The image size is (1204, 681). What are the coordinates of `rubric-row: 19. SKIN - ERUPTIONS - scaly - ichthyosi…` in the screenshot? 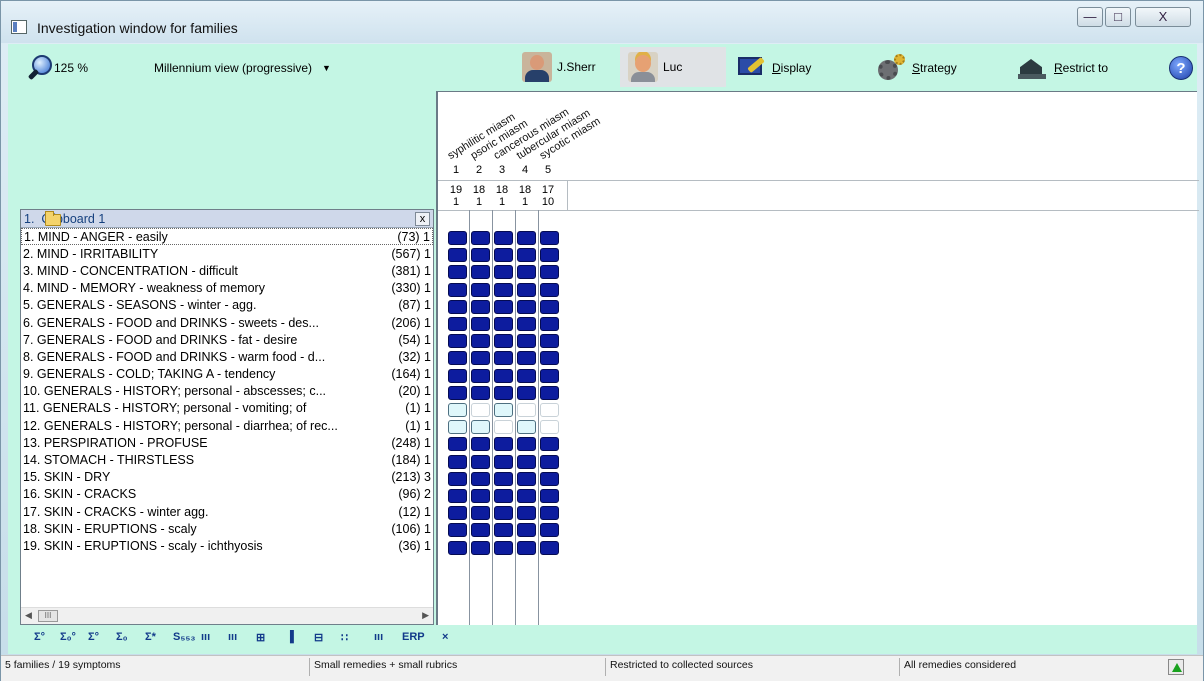 It's located at (227, 545).